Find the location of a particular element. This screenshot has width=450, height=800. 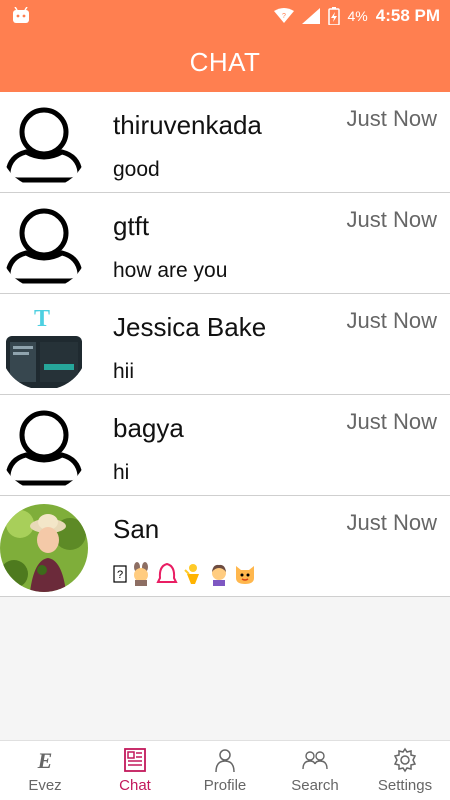

nav-label: Search is located at coordinates (315, 785).